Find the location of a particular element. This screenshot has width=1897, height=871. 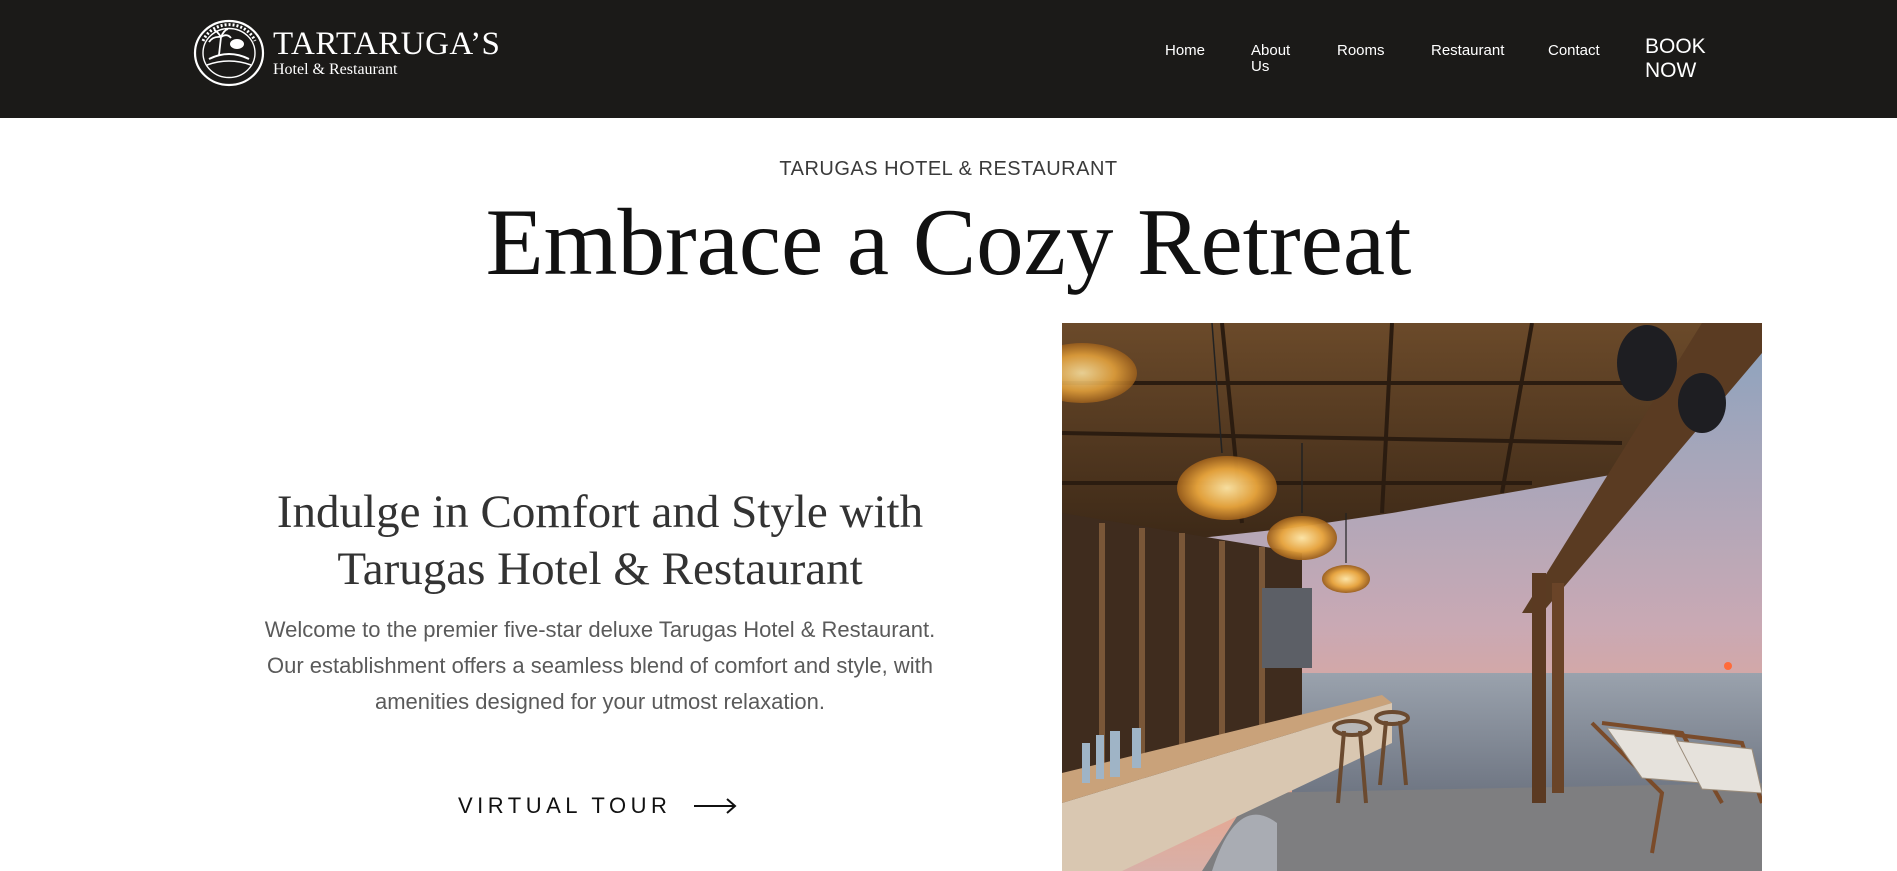

book-now-button: BOOK NOW is located at coordinates (1685, 59).